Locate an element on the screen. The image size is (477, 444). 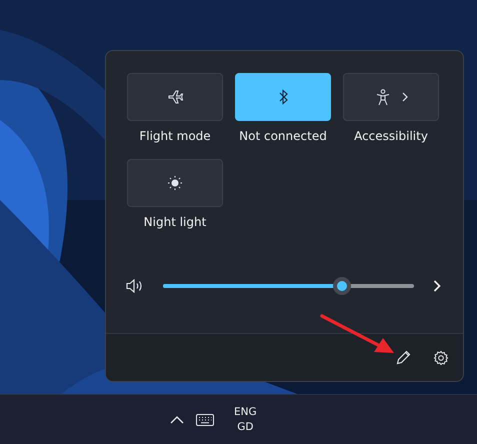
accessibility-icon is located at coordinates (383, 97).